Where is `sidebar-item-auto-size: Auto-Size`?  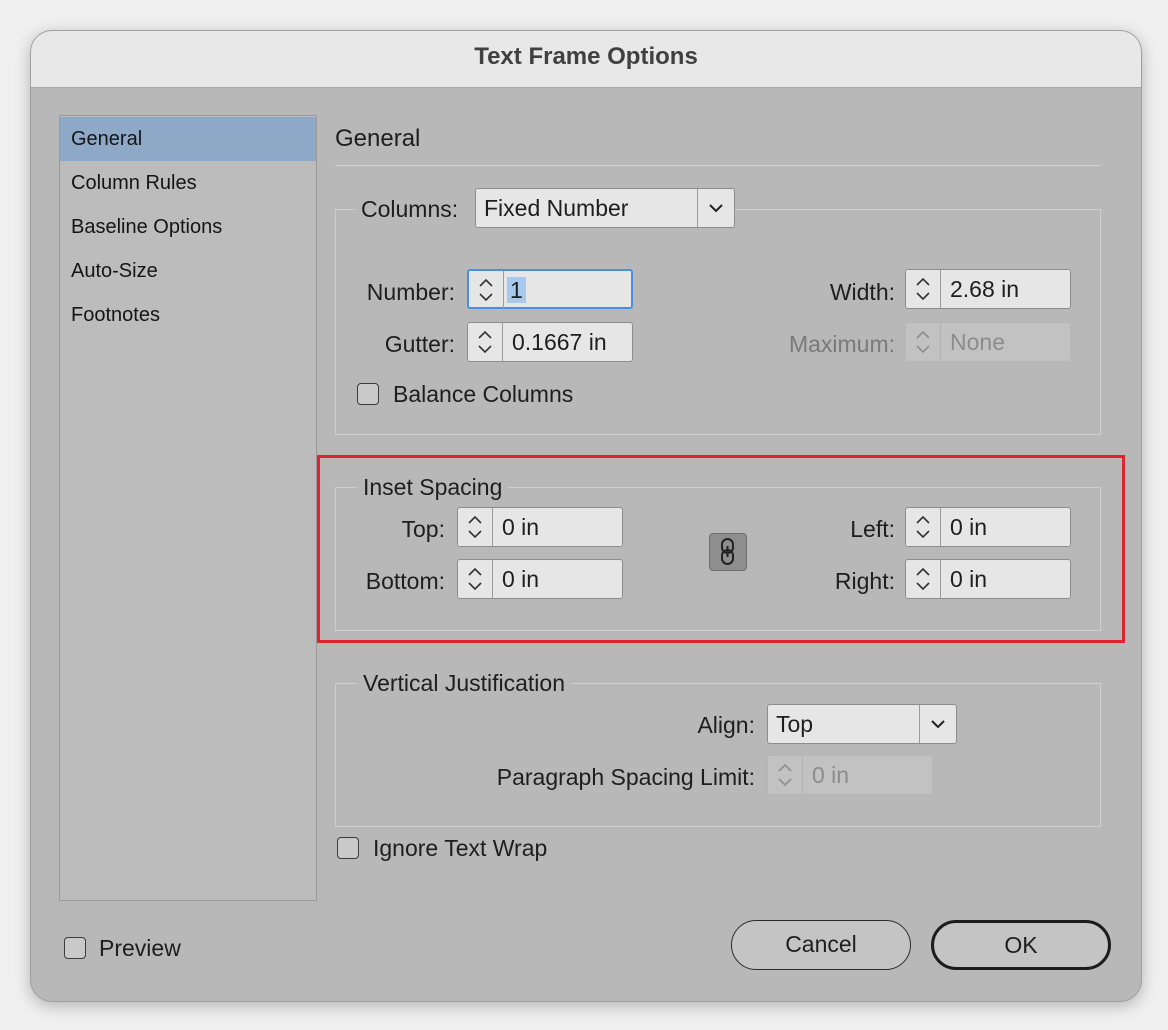 sidebar-item-auto-size: Auto-Size is located at coordinates (188, 271).